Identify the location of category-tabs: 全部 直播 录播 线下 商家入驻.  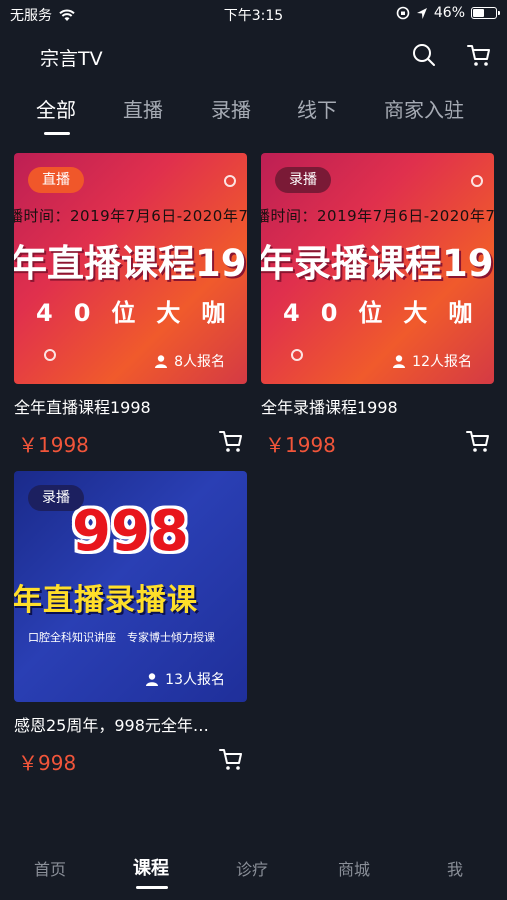
(253, 112).